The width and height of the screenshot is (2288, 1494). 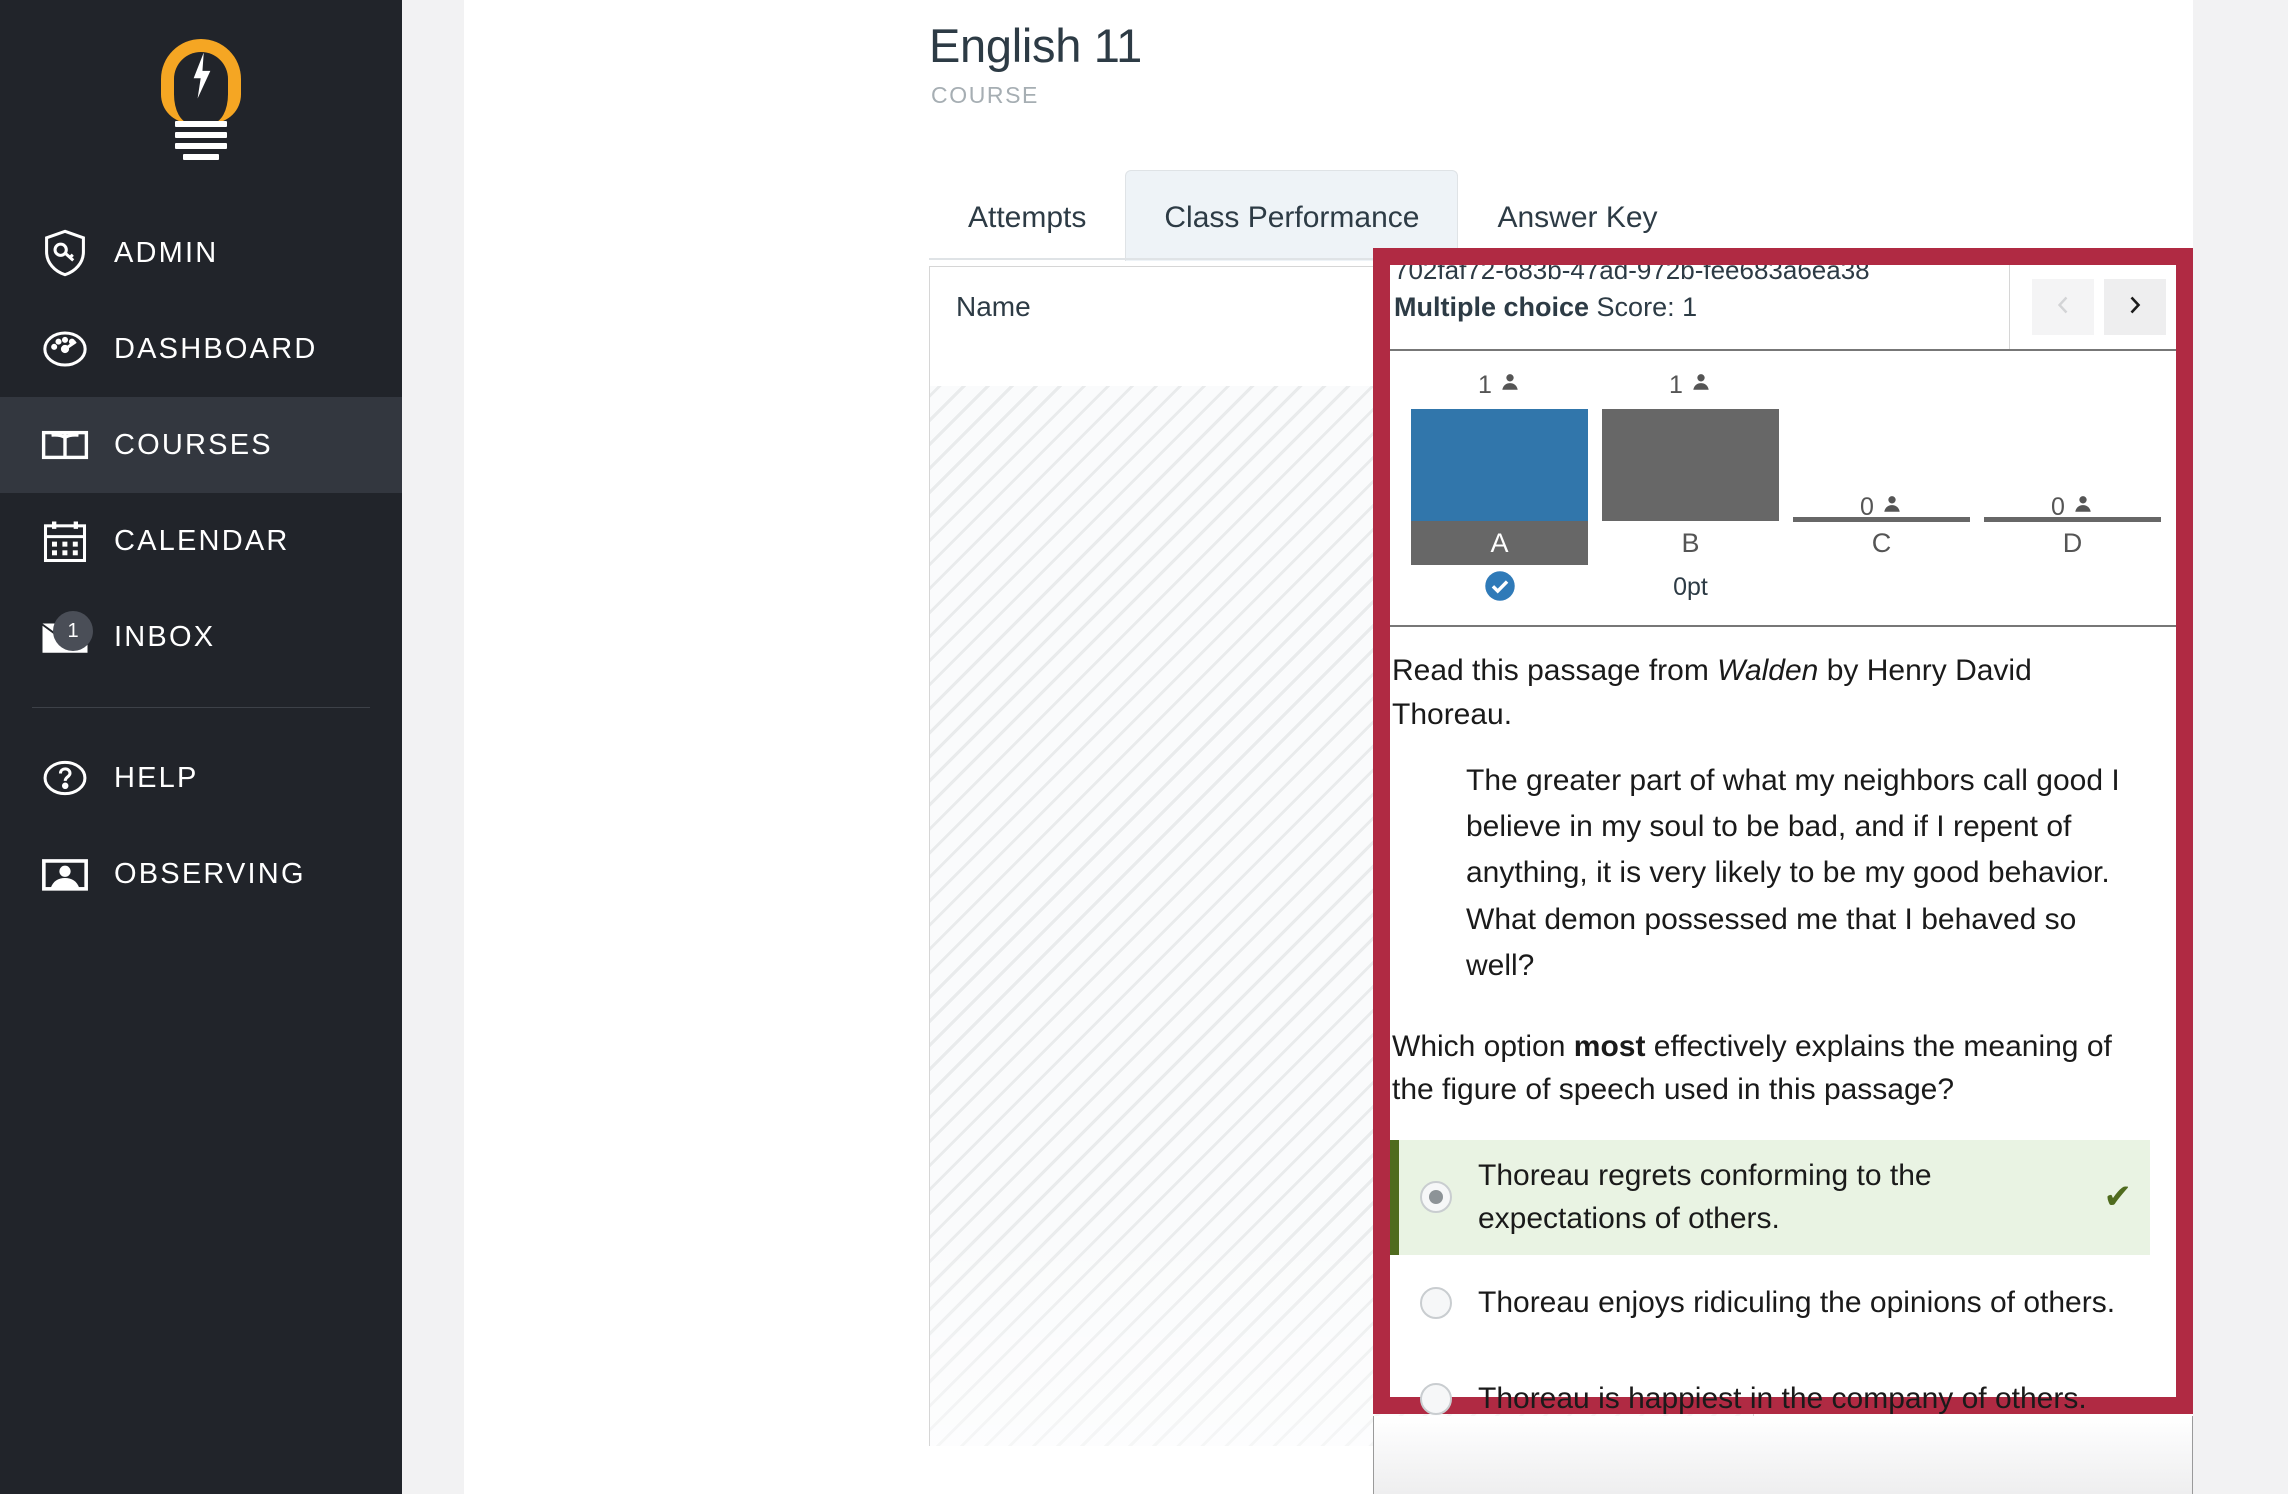 I want to click on sidebar-item-help: HELP, so click(x=201, y=778).